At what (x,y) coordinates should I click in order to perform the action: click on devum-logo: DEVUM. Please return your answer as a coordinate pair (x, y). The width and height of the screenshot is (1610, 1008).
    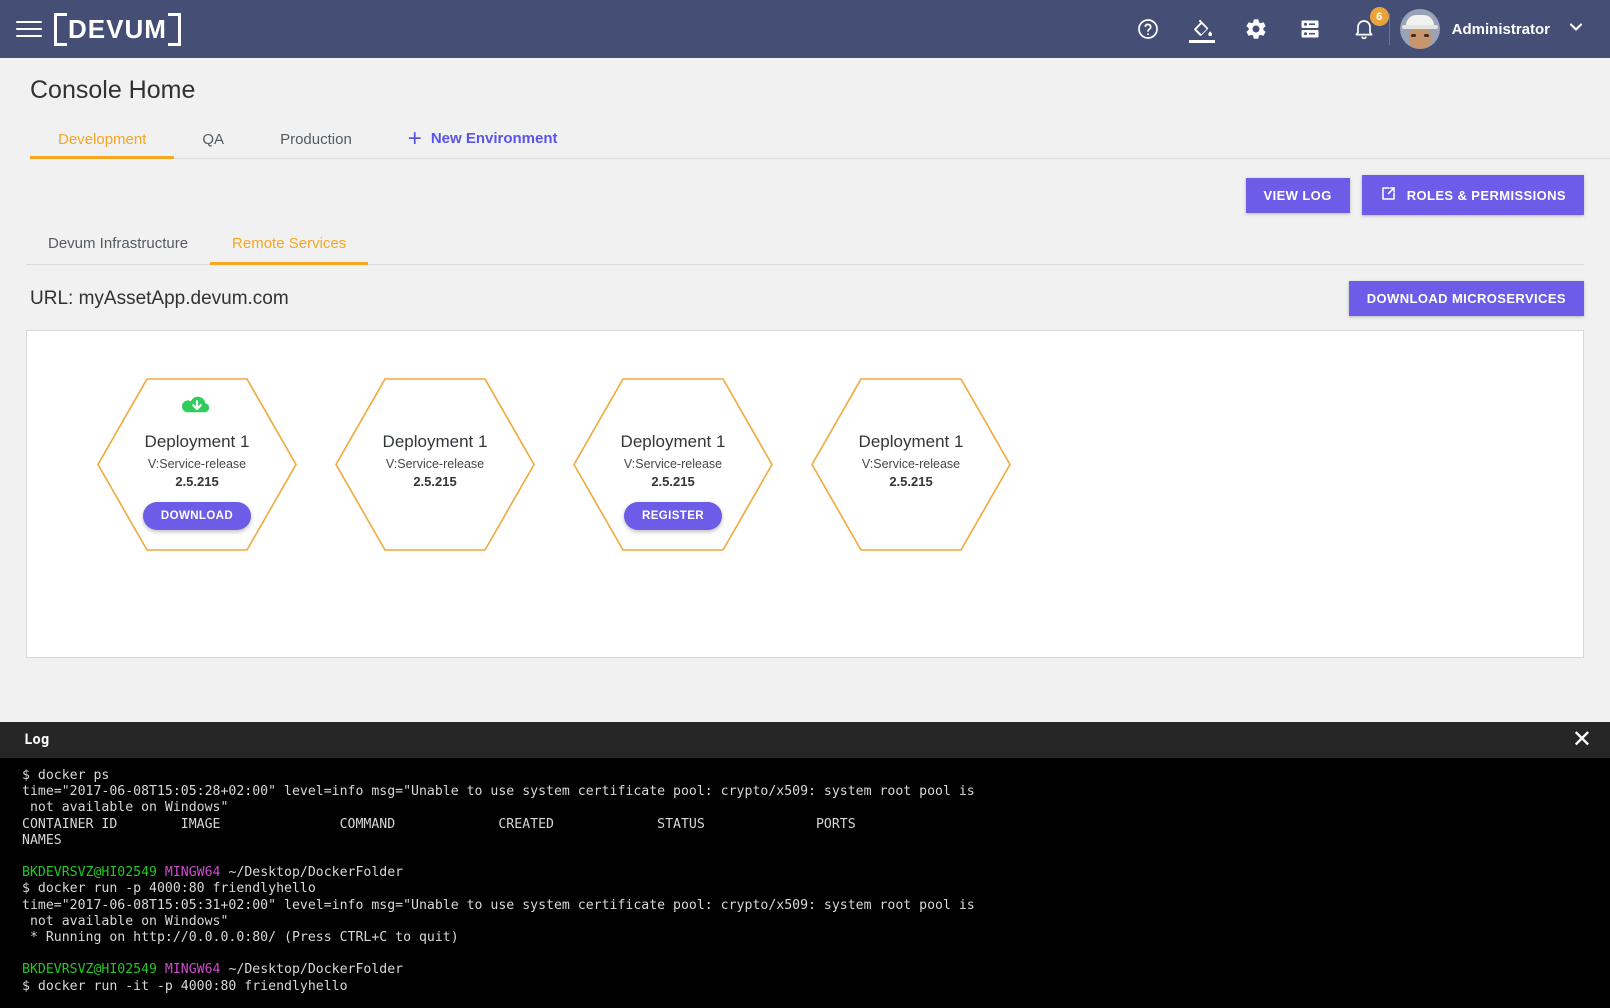
    Looking at the image, I should click on (117, 29).